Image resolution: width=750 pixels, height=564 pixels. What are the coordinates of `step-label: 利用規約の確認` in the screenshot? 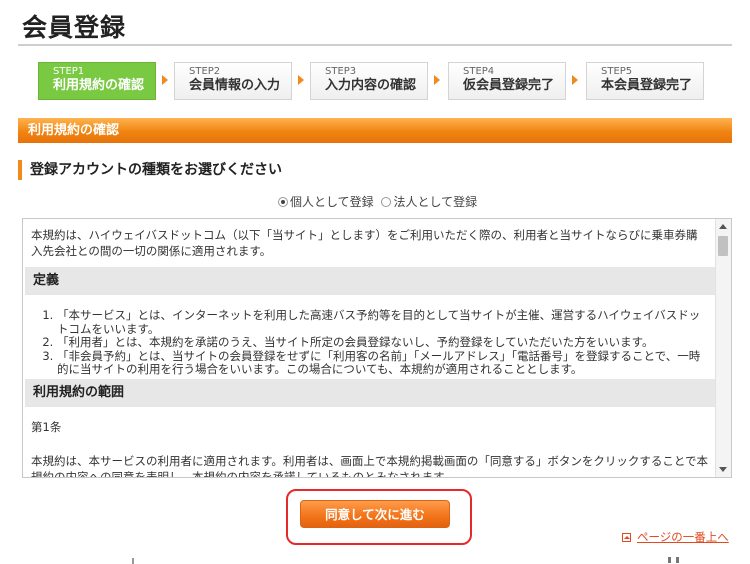 It's located at (99, 85).